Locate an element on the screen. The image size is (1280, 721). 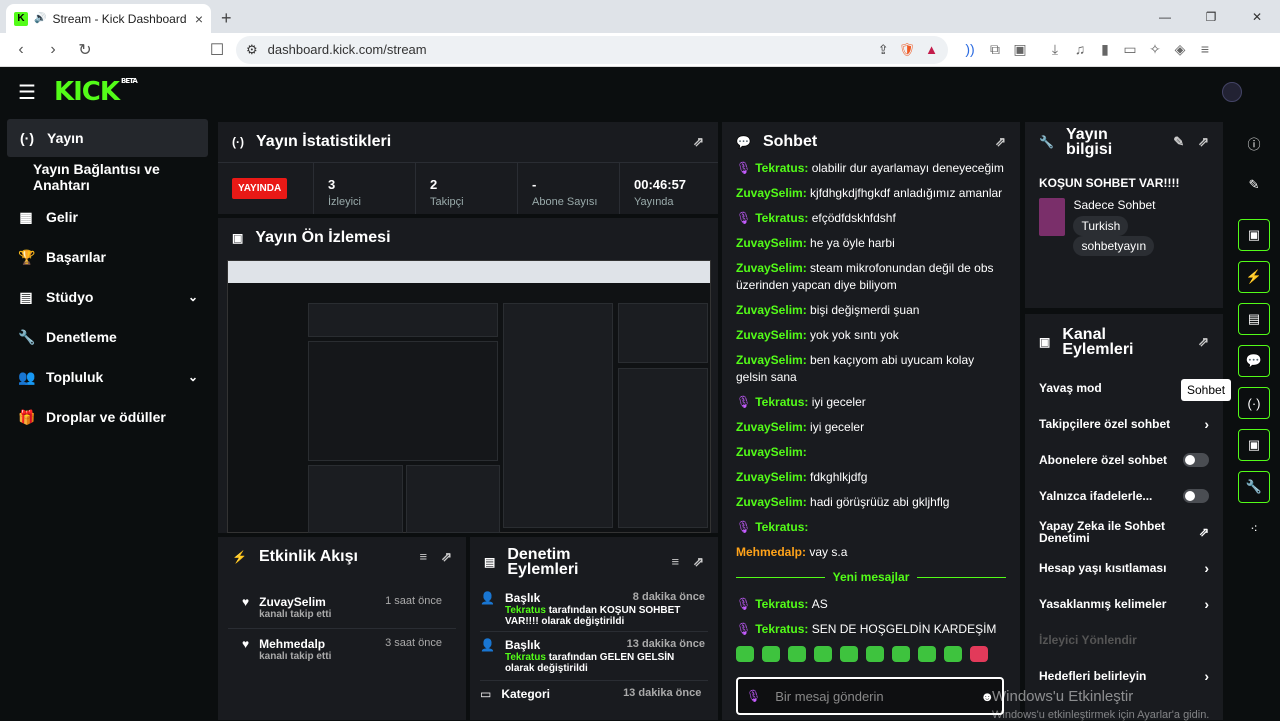
stream-preview-video is located at coordinates (469, 396).